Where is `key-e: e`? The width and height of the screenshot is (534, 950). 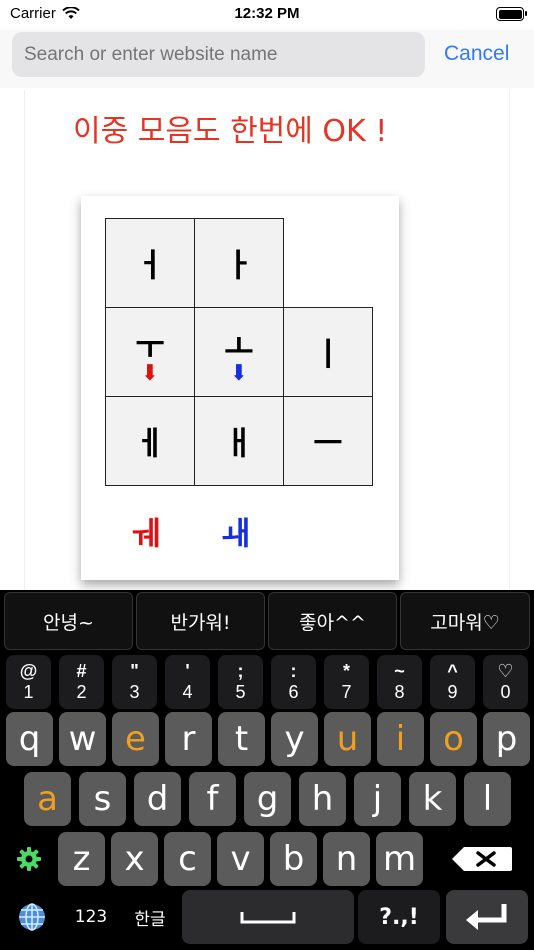 key-e: e is located at coordinates (135, 739).